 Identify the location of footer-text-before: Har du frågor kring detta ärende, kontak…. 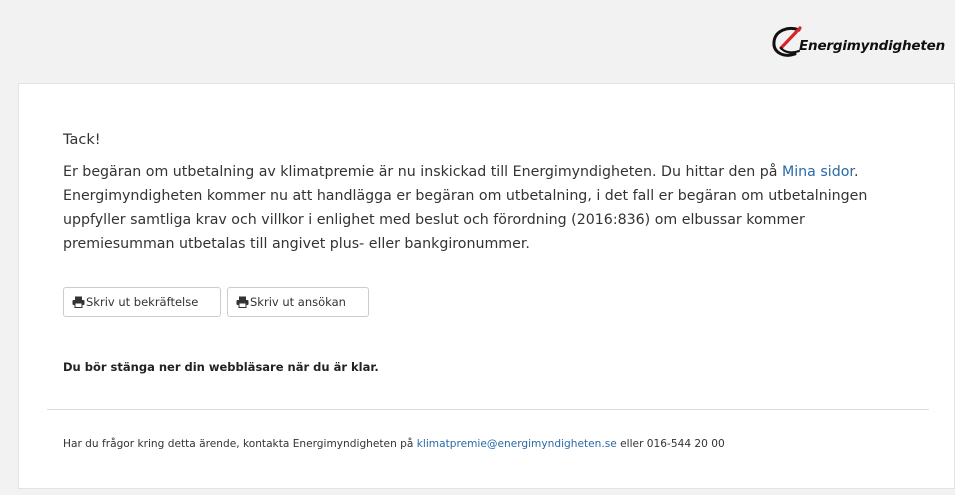
(240, 444).